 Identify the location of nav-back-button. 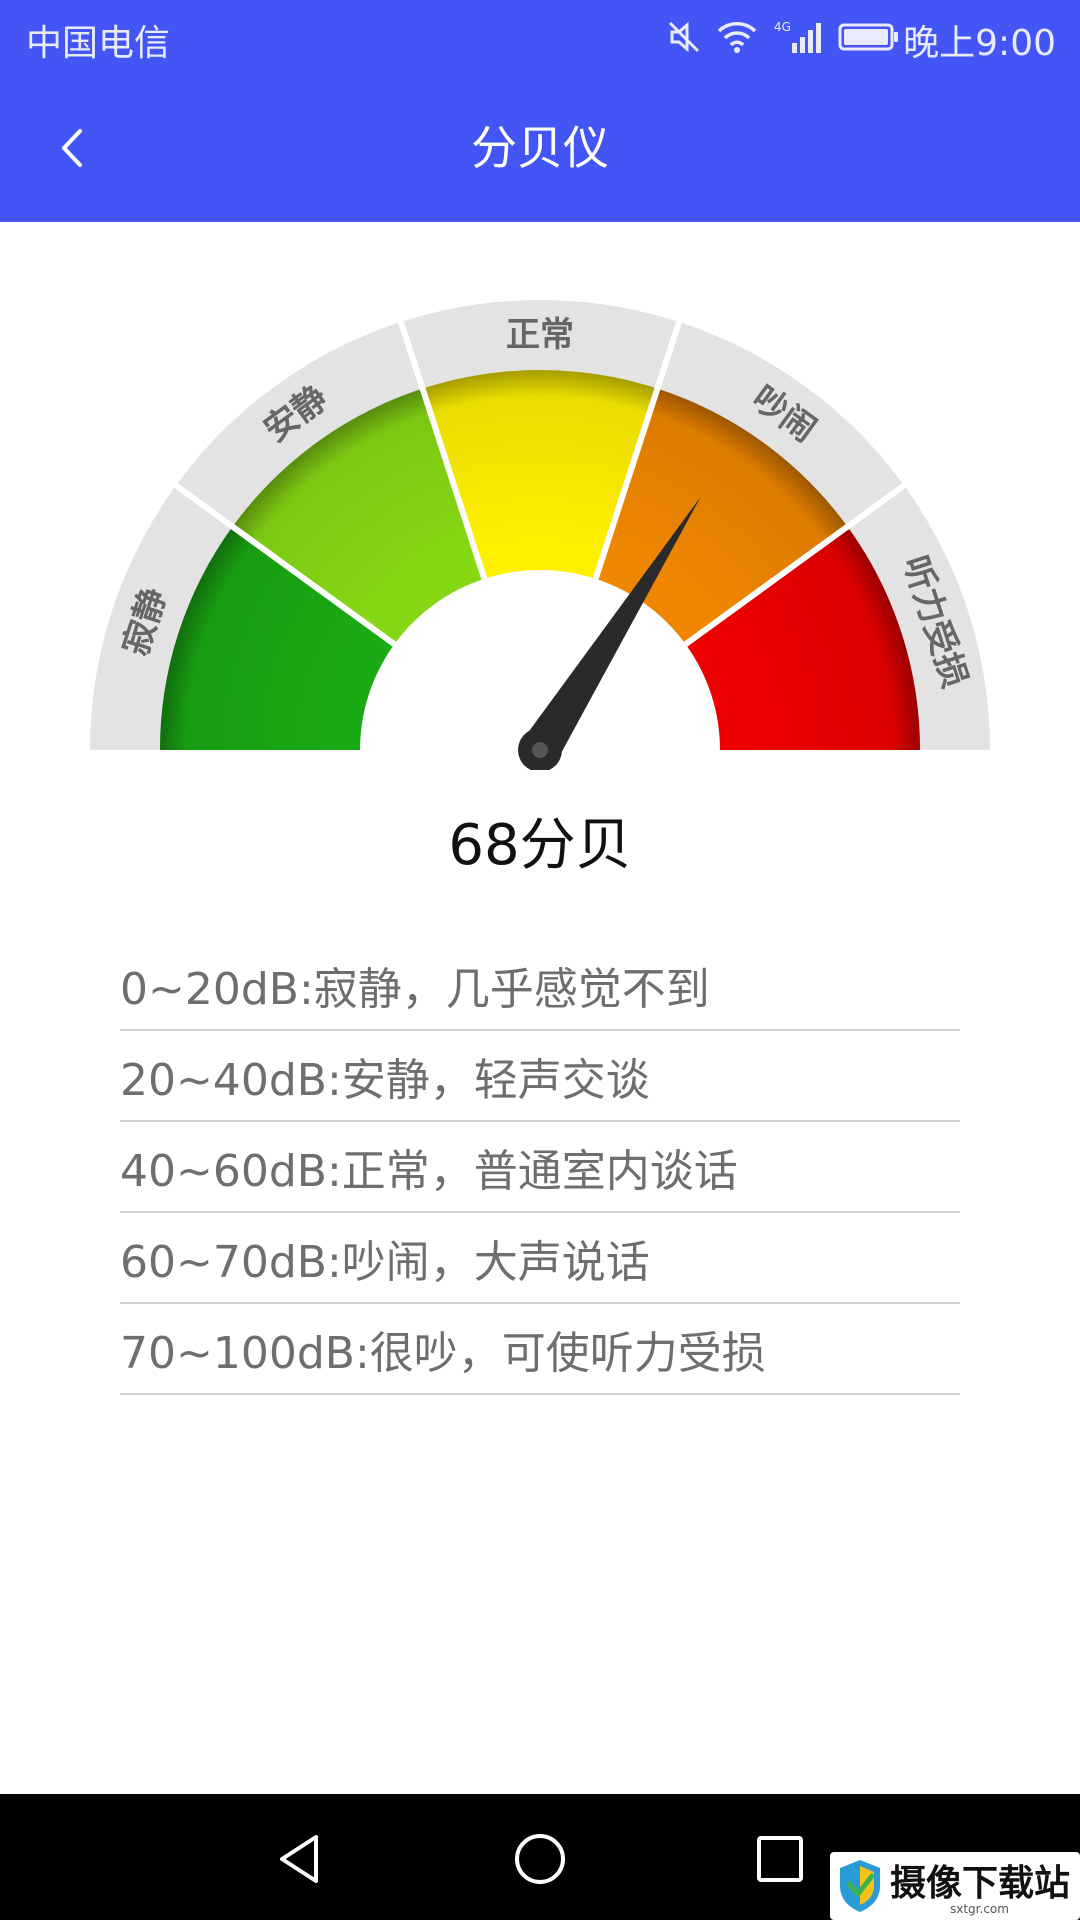
(300, 1859).